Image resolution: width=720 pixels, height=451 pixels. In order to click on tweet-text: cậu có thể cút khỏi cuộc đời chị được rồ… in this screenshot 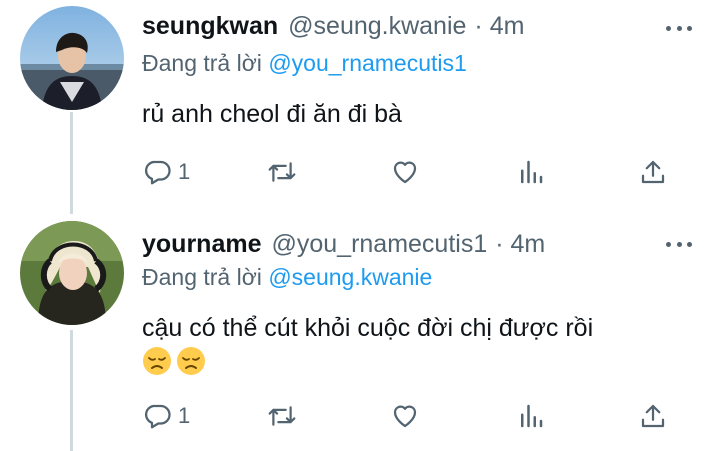, I will do `click(368, 328)`.